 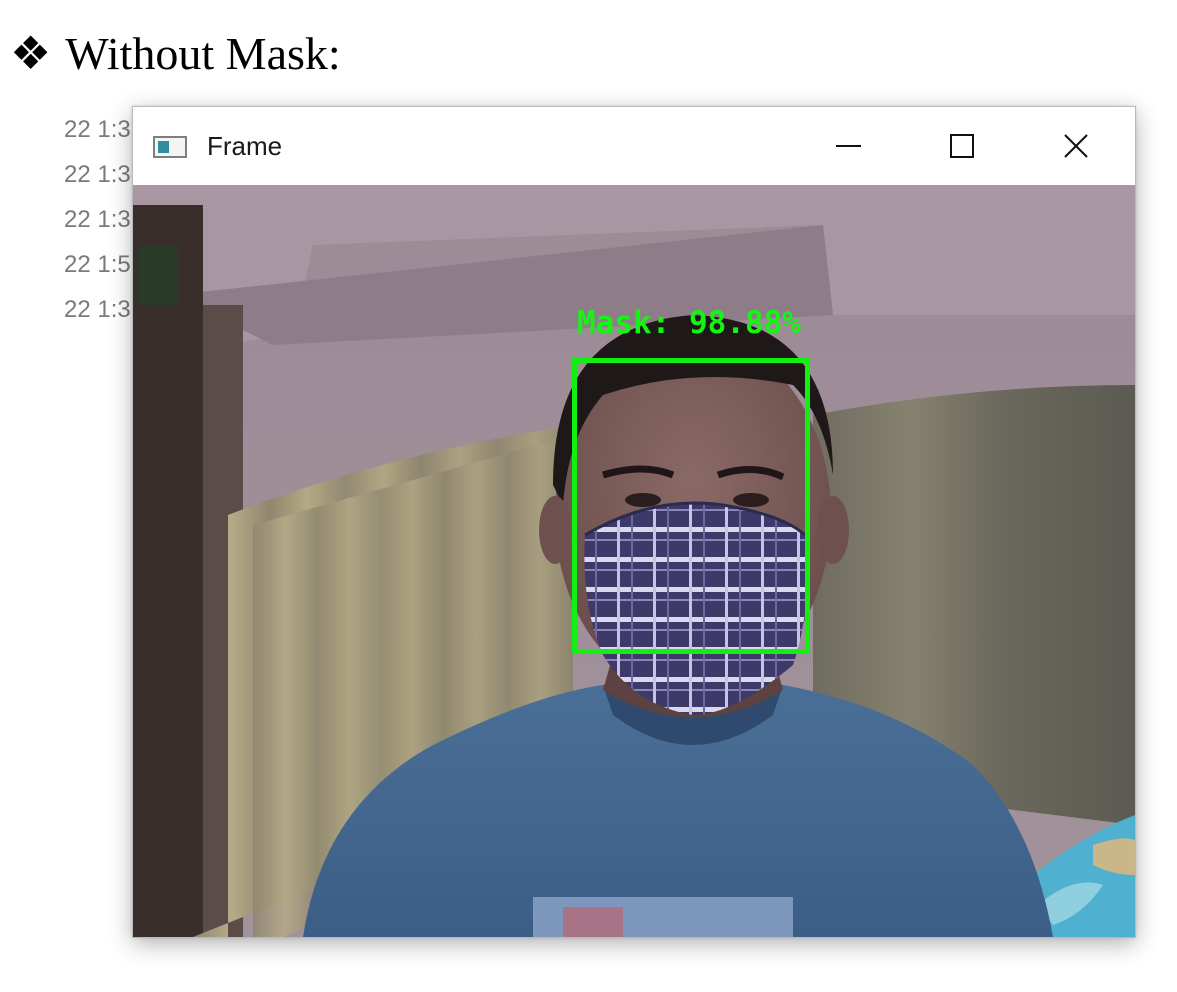 I want to click on window-titlebar: Frame, so click(x=634, y=146).